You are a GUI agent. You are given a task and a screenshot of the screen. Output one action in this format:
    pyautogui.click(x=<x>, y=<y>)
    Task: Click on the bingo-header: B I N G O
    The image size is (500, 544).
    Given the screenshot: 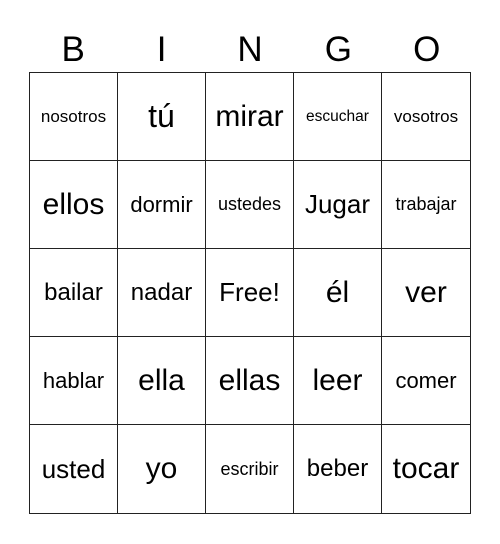 What is the action you would take?
    pyautogui.click(x=250, y=50)
    